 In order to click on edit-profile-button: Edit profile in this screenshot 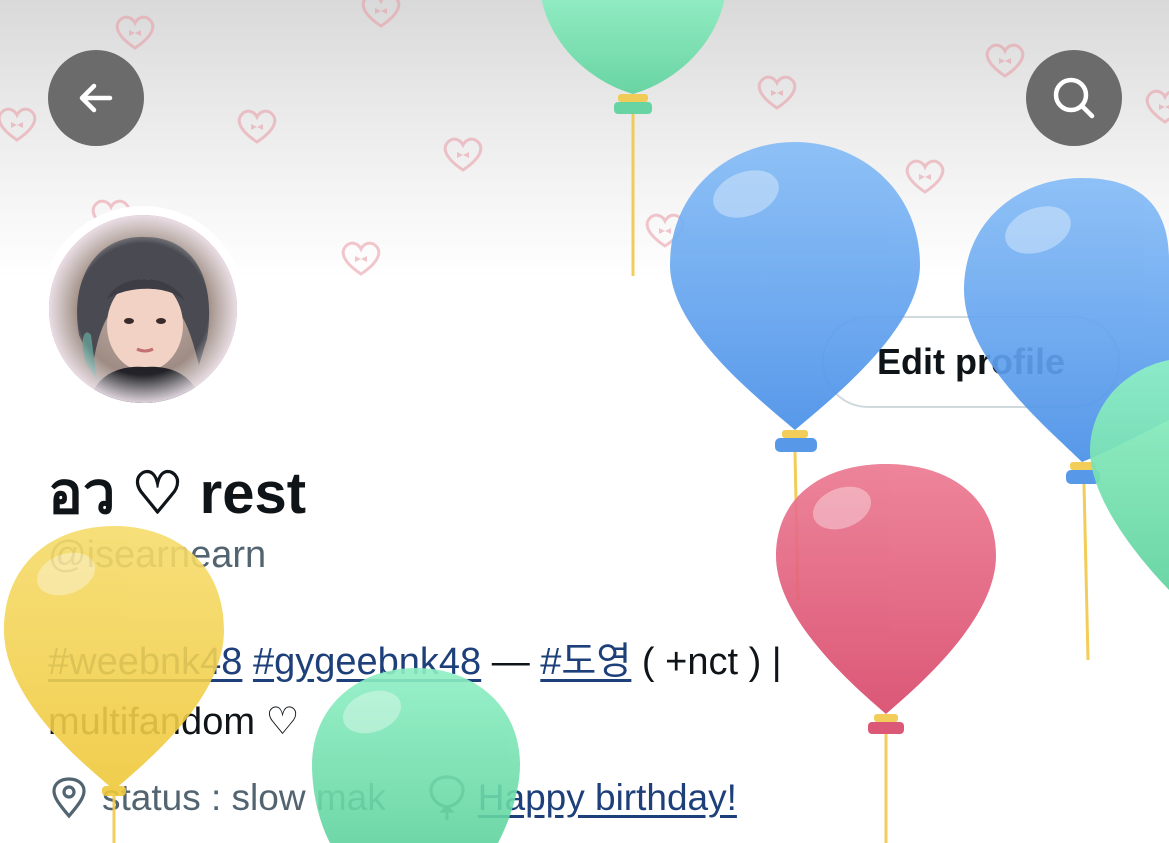, I will do `click(971, 362)`.